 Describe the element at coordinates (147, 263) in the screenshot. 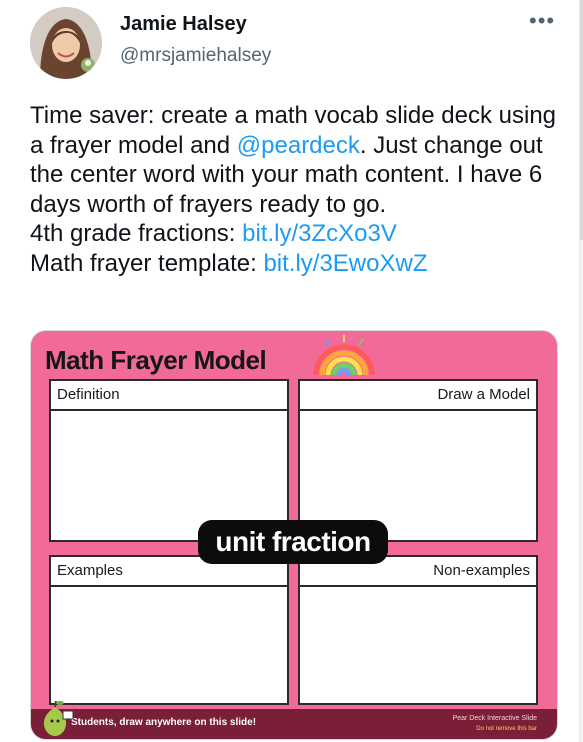

I see `template-label: Math frayer template:` at that location.